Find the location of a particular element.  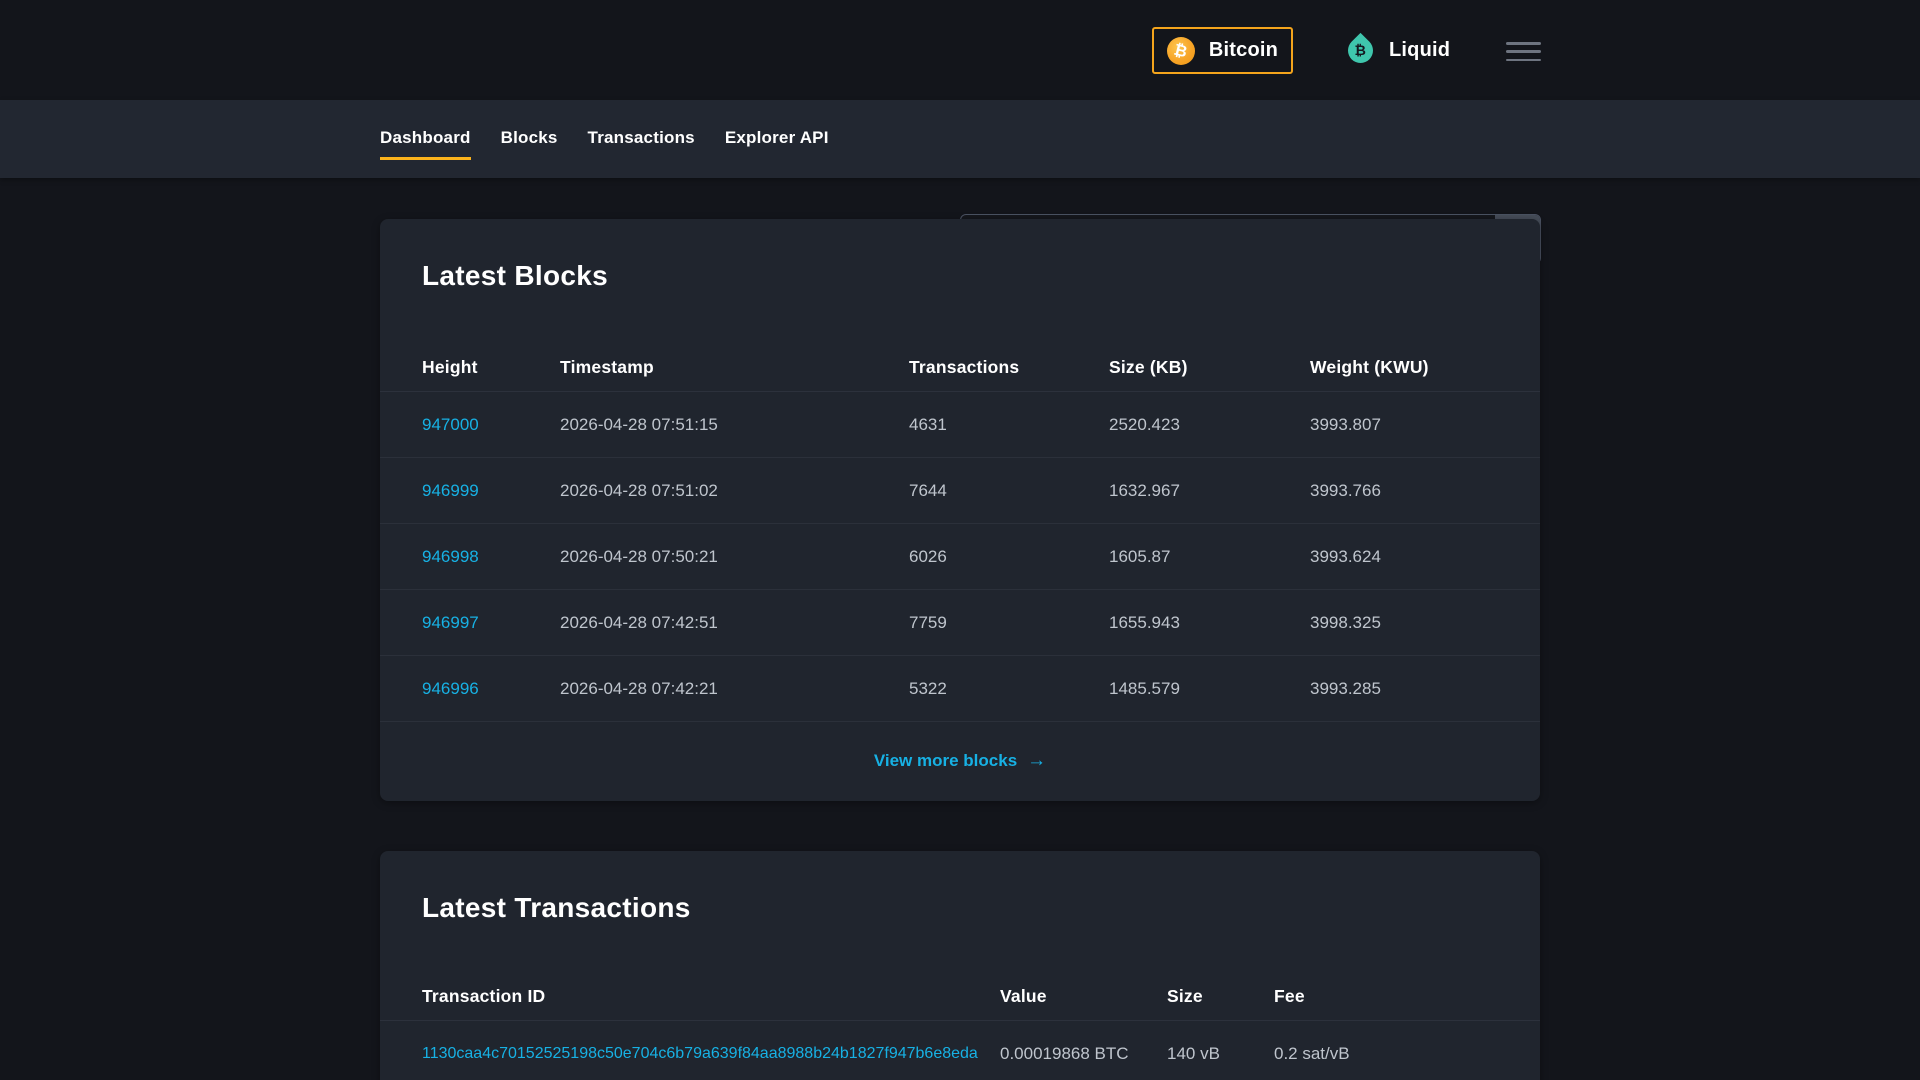

block-weight: 3993.285 is located at coordinates (1345, 688).